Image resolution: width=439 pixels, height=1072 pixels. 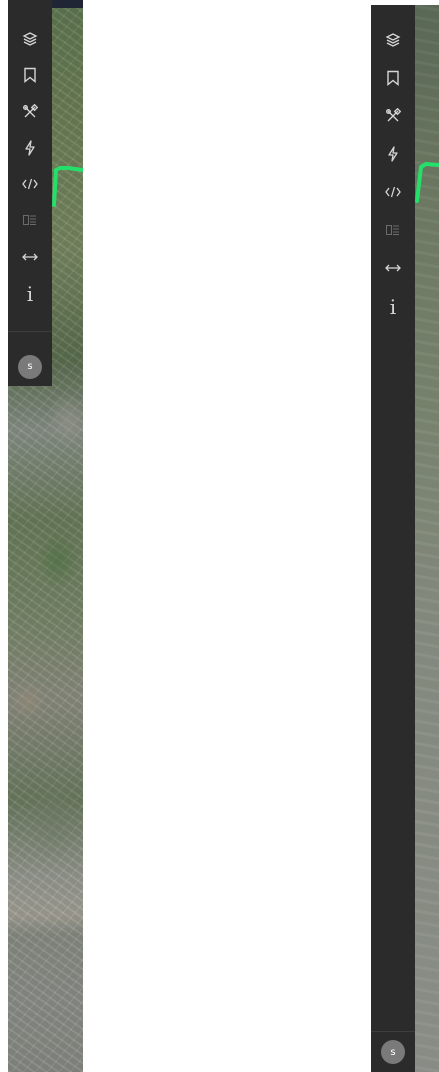 I want to click on toolbar-footer: s, so click(x=393, y=1051).